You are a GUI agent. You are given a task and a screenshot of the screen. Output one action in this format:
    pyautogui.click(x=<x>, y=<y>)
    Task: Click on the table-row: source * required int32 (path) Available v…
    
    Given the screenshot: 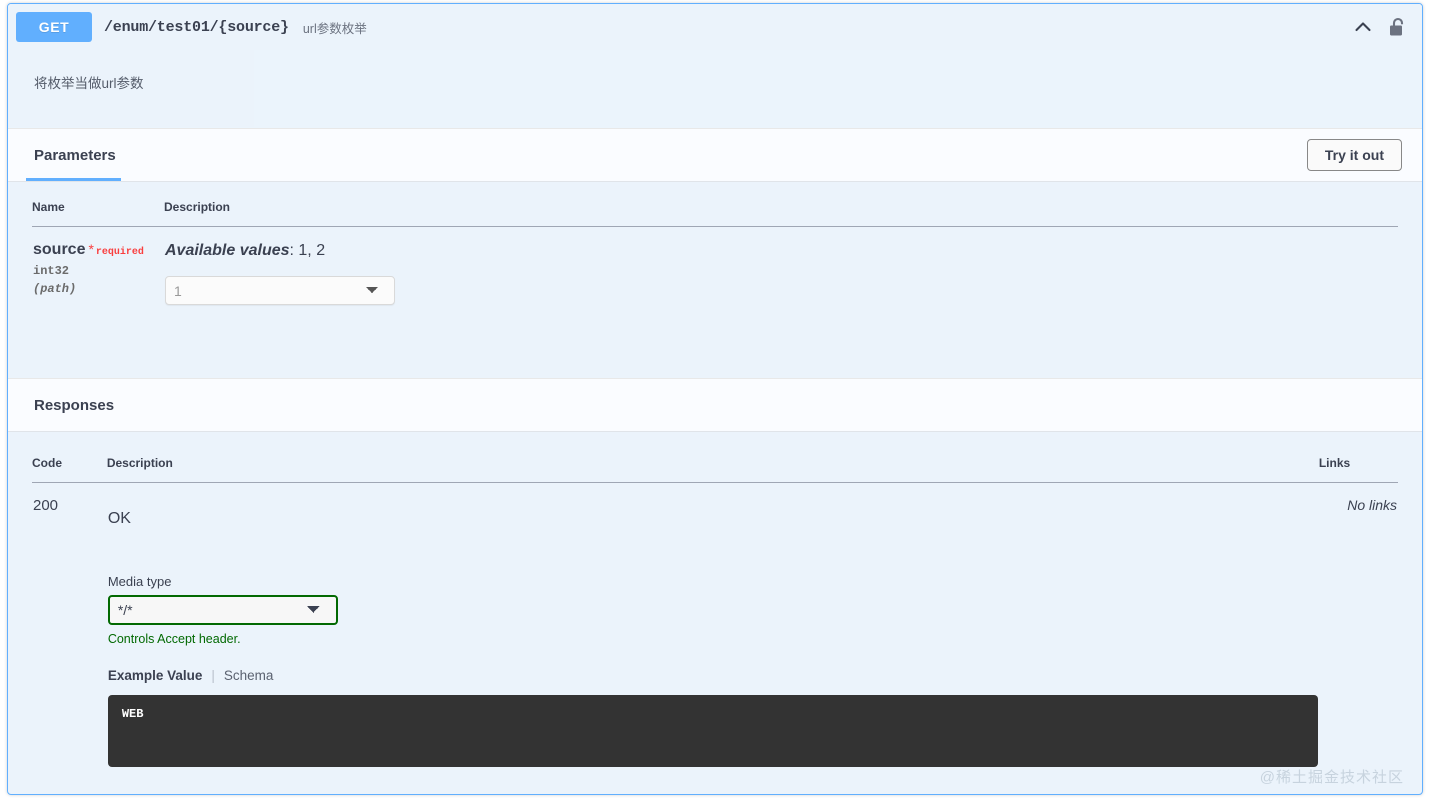 What is the action you would take?
    pyautogui.click(x=715, y=267)
    